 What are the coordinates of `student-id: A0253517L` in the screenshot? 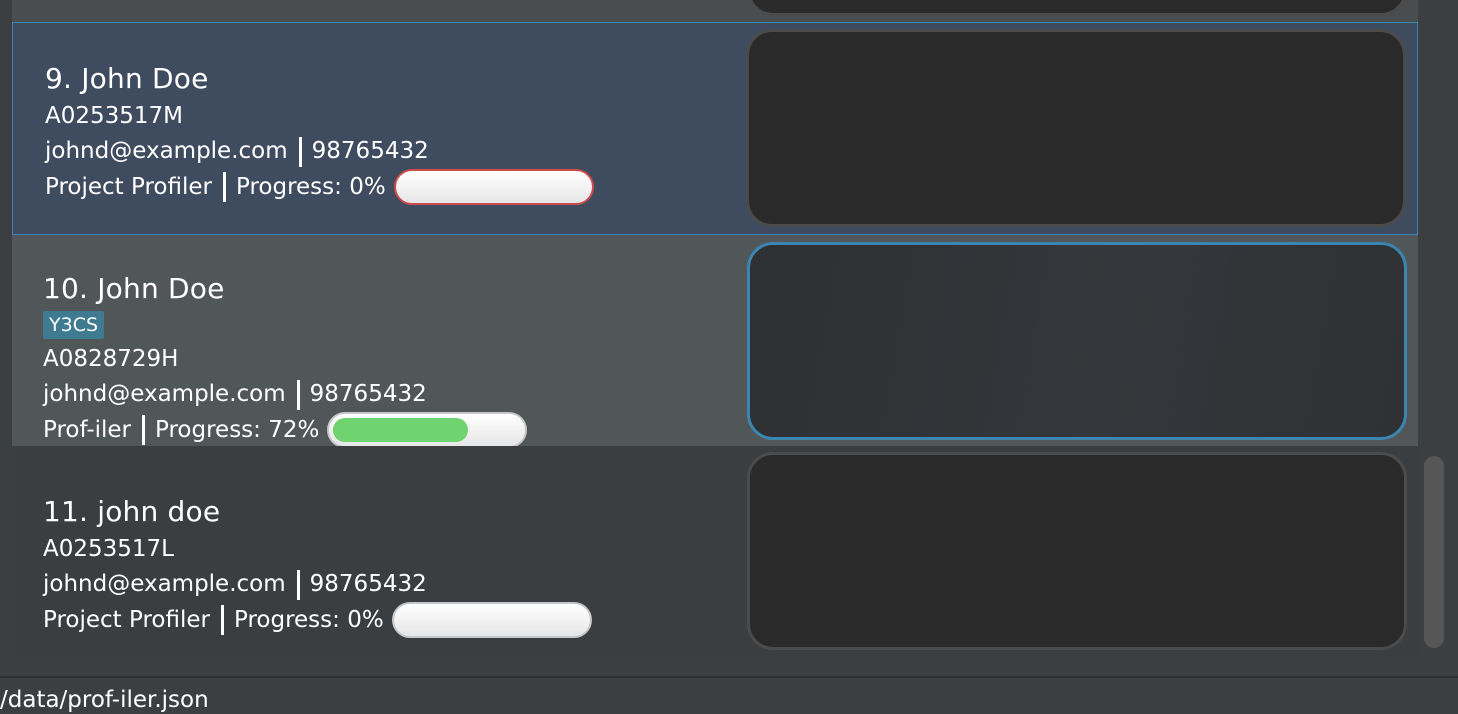 It's located at (108, 549).